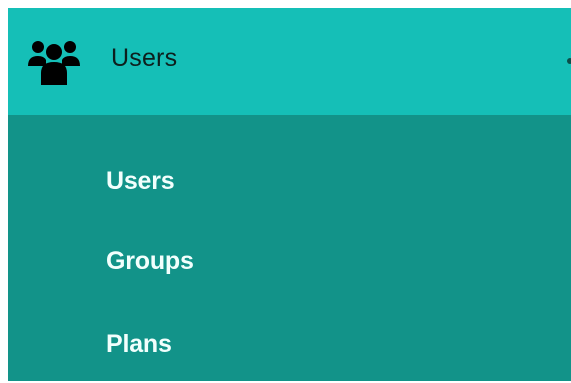 The width and height of the screenshot is (571, 383). Describe the element at coordinates (150, 261) in the screenshot. I see `submenu-item-groups: Groups` at that location.